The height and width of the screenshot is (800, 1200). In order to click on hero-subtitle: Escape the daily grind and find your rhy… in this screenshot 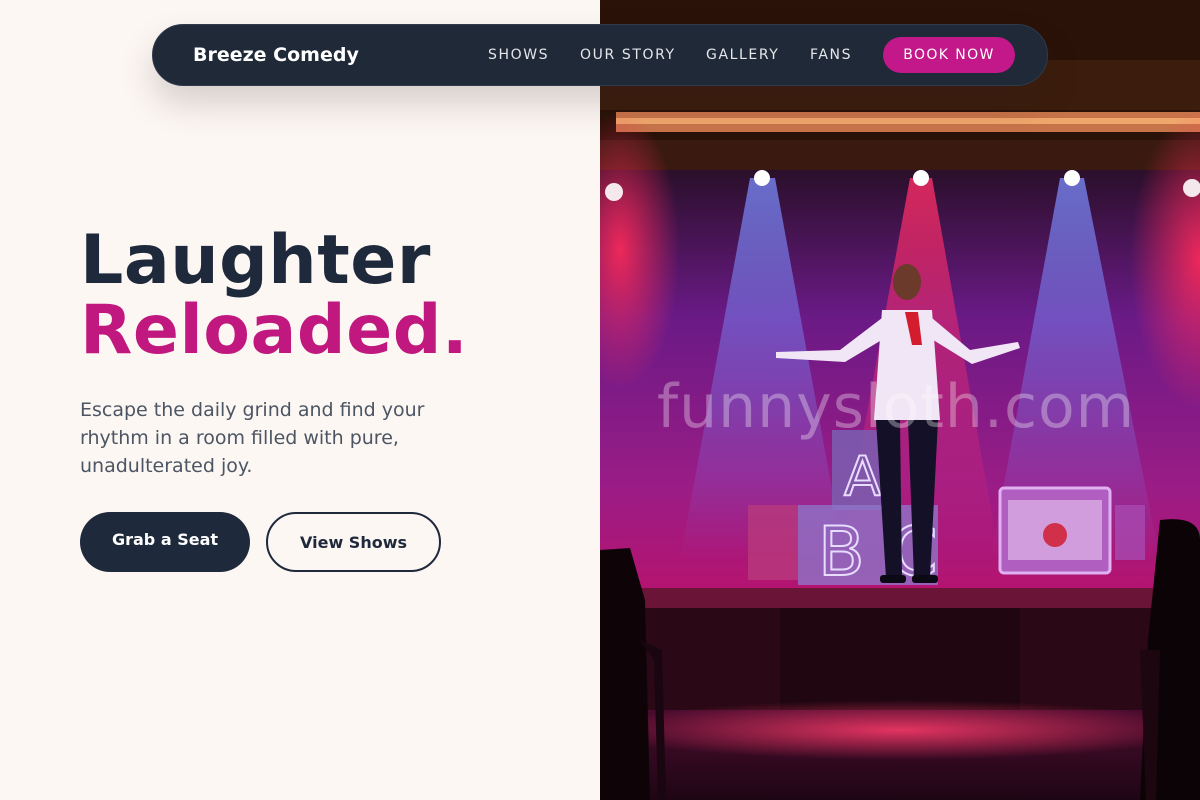, I will do `click(252, 438)`.